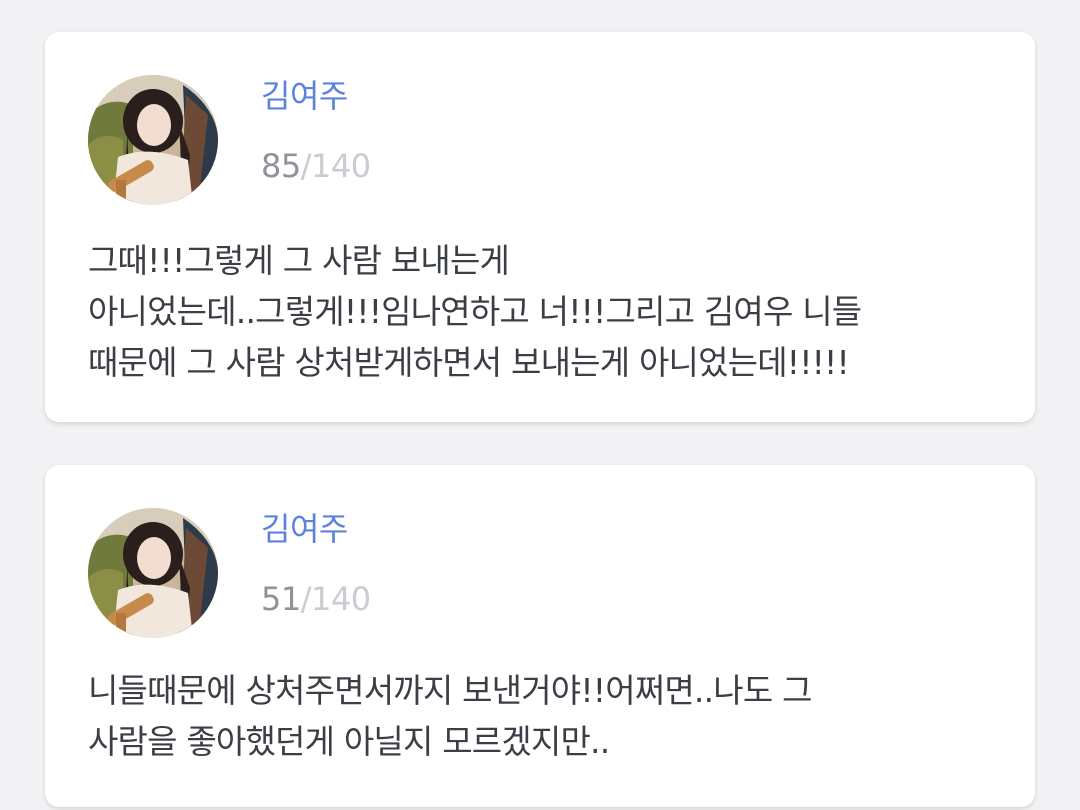 The width and height of the screenshot is (1080, 810). Describe the element at coordinates (450, 690) in the screenshot. I see `post-text-line: 니들때문에 상처주면서까지 보낸거야!!어쩌면..나도 그` at that location.